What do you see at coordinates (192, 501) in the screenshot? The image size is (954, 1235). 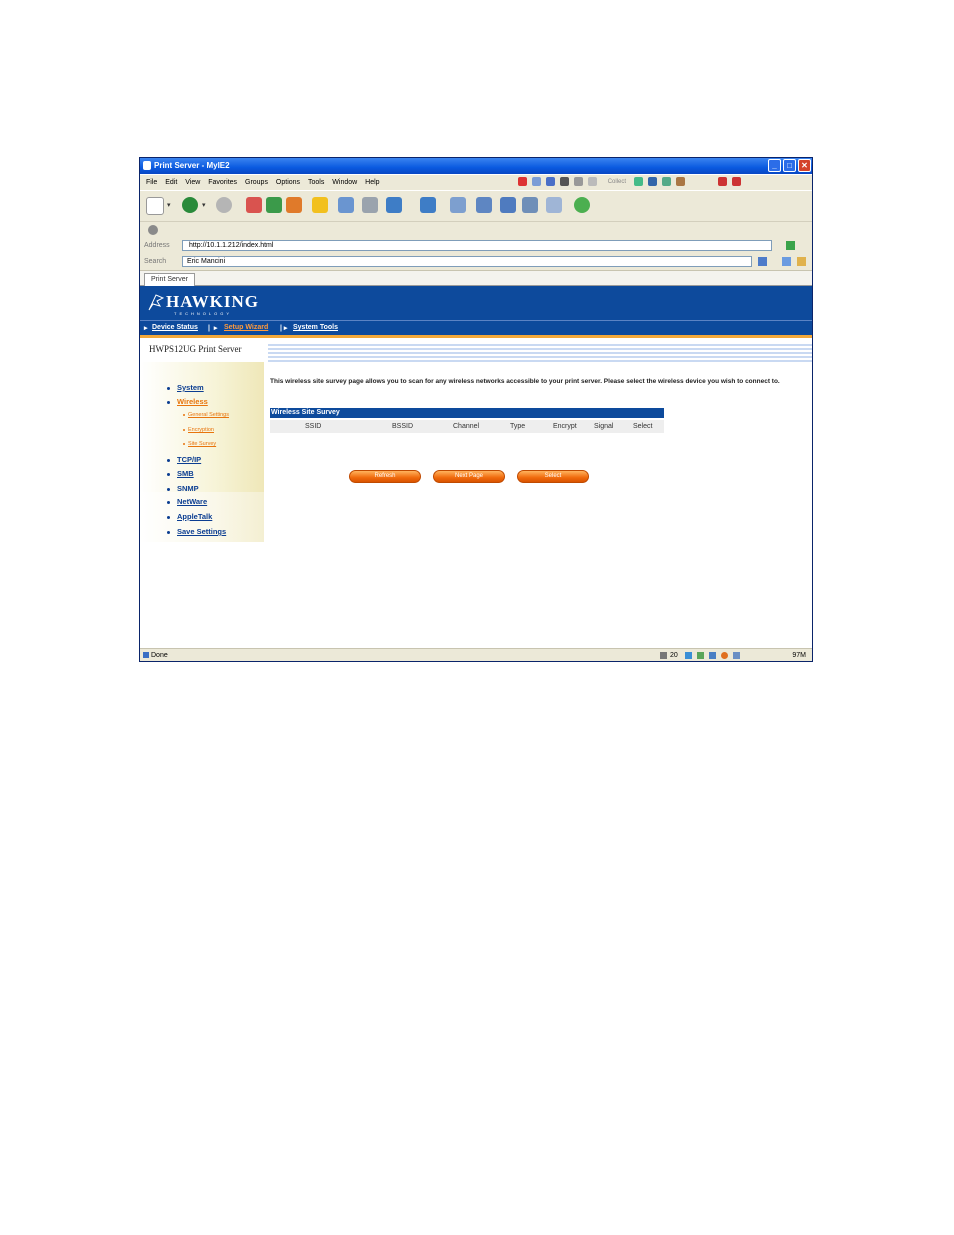 I see `sidebar-item-netware: NetWare` at bounding box center [192, 501].